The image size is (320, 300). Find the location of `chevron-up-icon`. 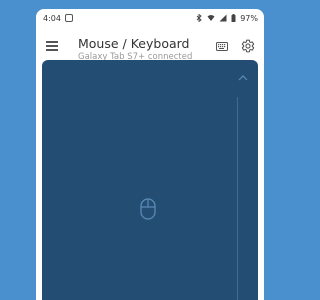

chevron-up-icon is located at coordinates (243, 78).